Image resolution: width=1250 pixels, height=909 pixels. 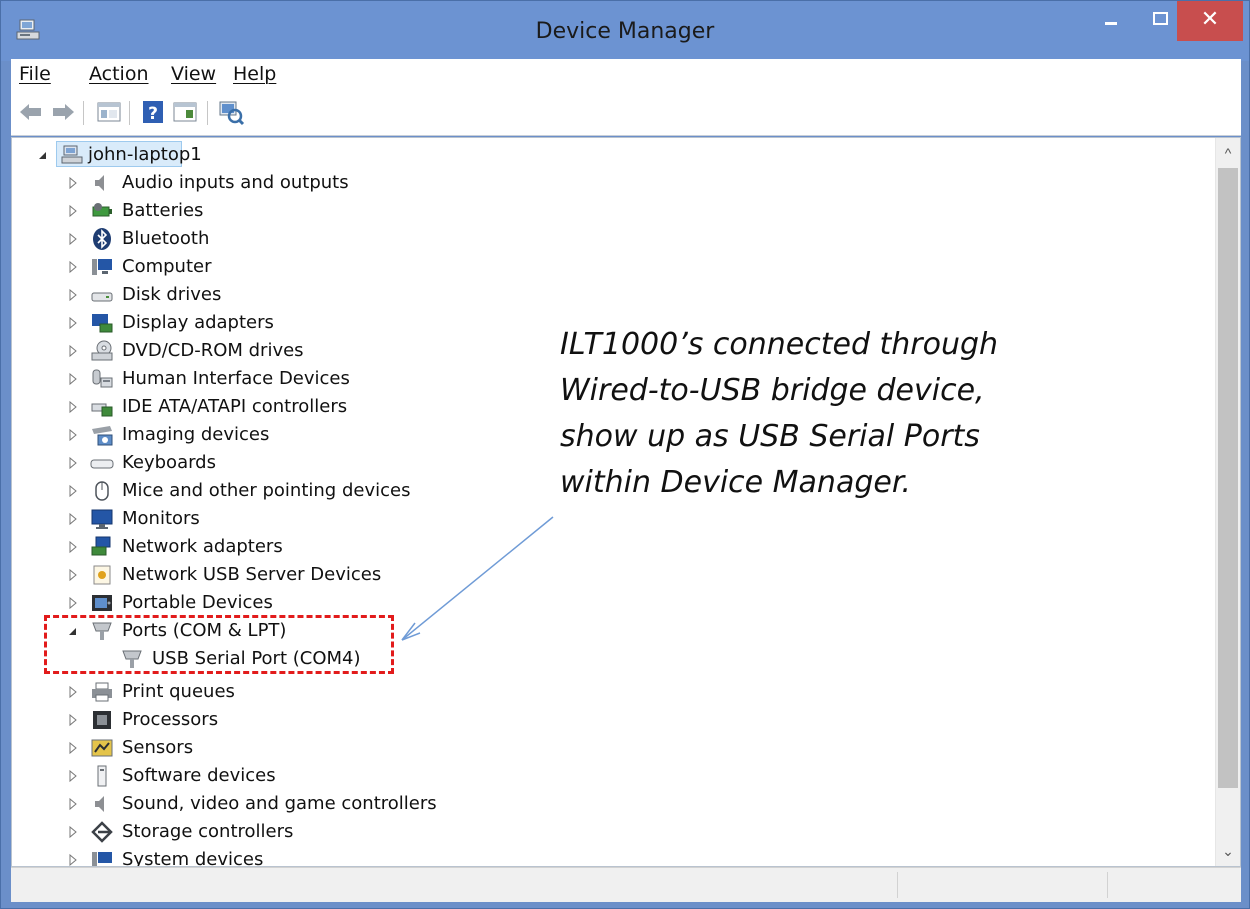 What do you see at coordinates (172, 294) in the screenshot?
I see `tree-item-label: Disk drives` at bounding box center [172, 294].